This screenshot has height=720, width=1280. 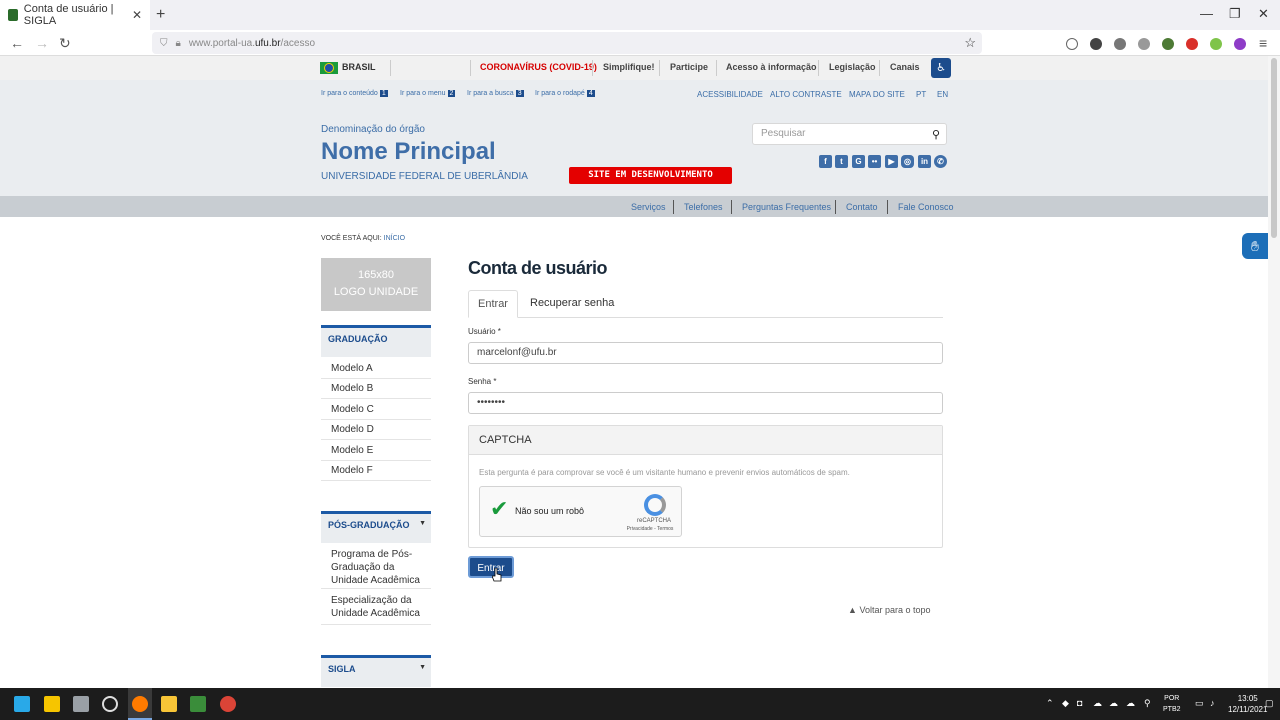 What do you see at coordinates (1079, 703) in the screenshot?
I see `tray-app-icon: ◘` at bounding box center [1079, 703].